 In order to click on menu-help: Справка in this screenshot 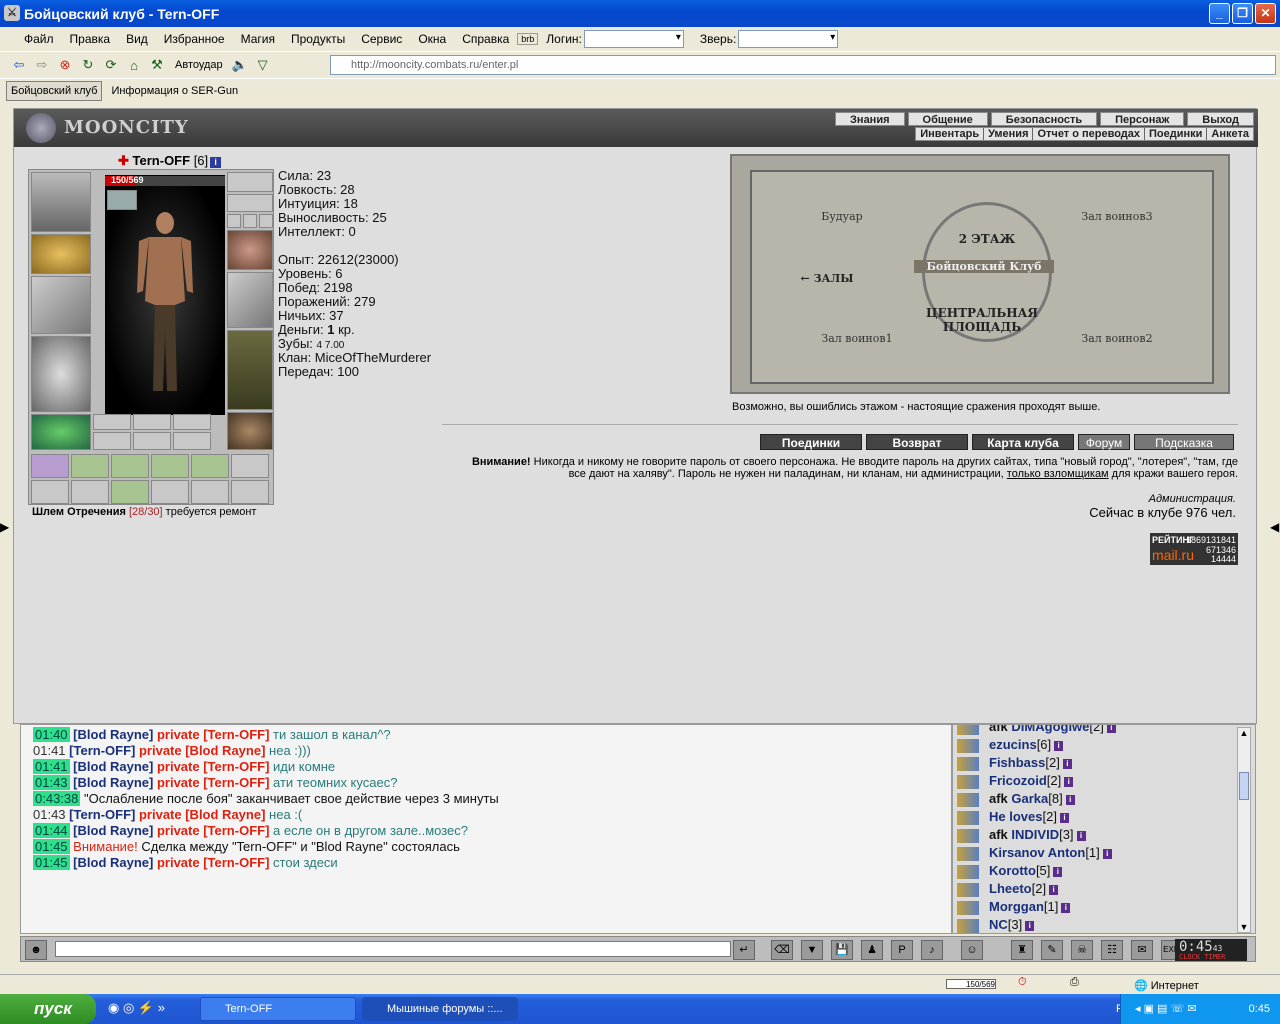, I will do `click(485, 39)`.